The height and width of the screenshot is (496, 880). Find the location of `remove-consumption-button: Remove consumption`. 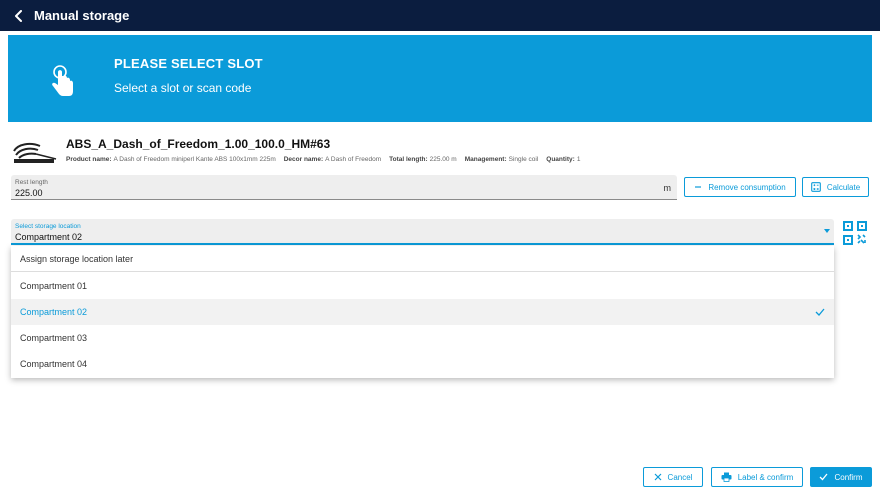

remove-consumption-button: Remove consumption is located at coordinates (740, 187).